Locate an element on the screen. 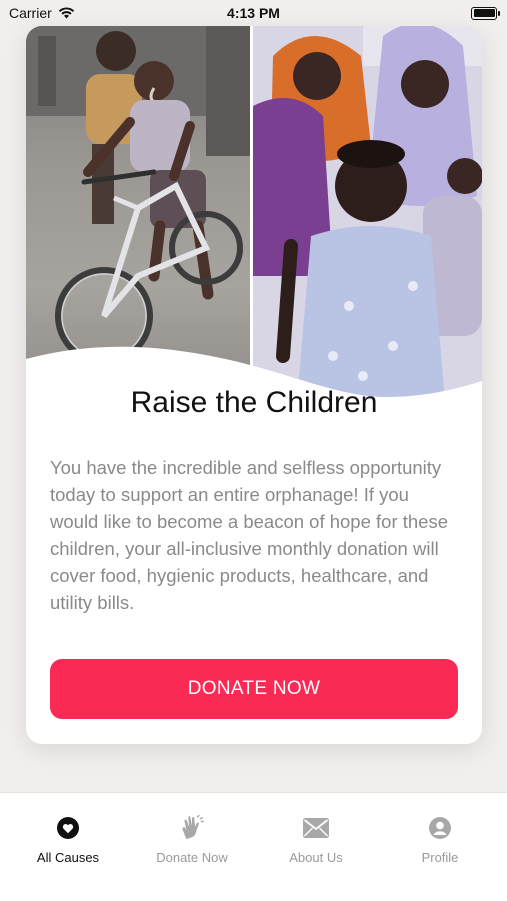  tab-all-causes: All Causes is located at coordinates (68, 833).